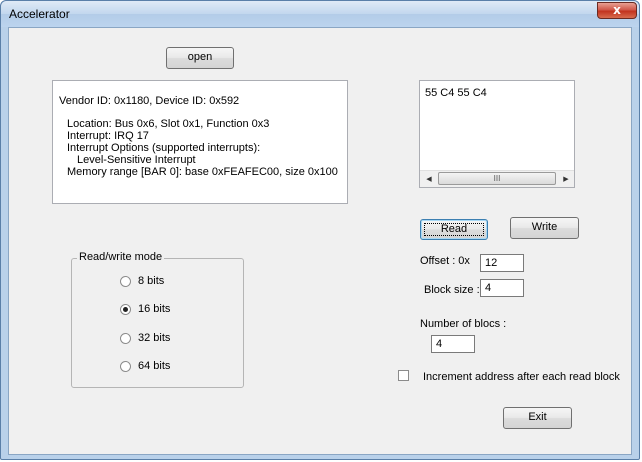 This screenshot has width=642, height=462. Describe the element at coordinates (452, 290) in the screenshot. I see `block-size-label: Block size :` at that location.